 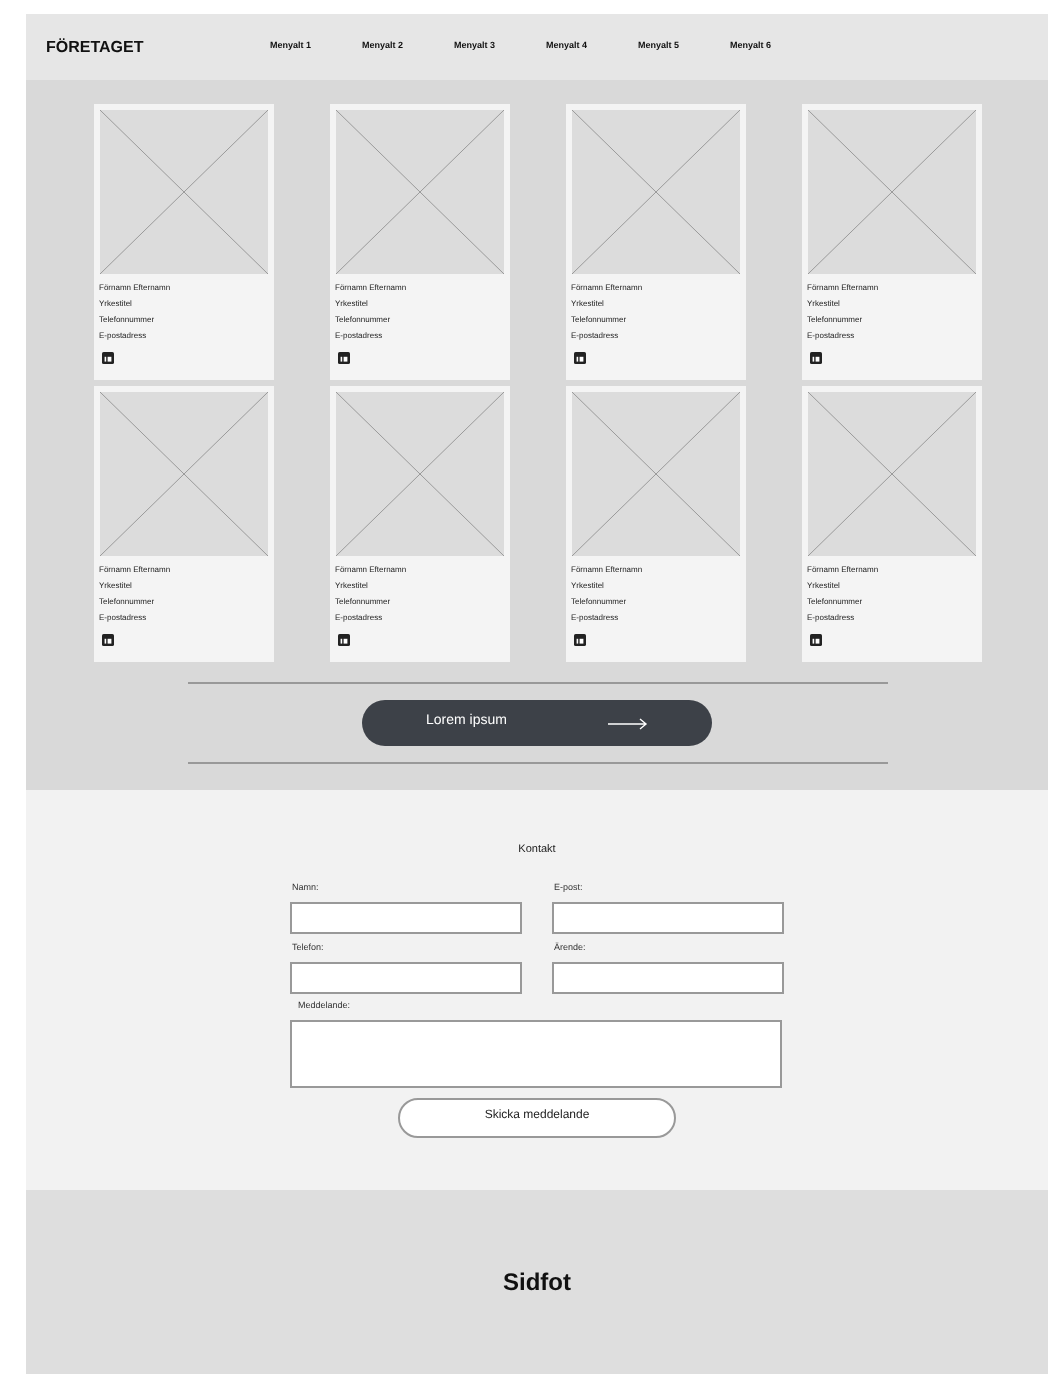 What do you see at coordinates (536, 1053) in the screenshot?
I see `message-field` at bounding box center [536, 1053].